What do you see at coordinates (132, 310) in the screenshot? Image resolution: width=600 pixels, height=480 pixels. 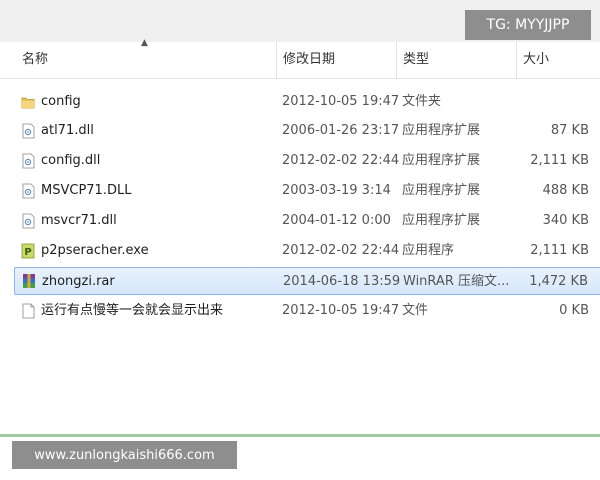 I see `file-name: 运行有点慢等一会就会显示出来` at bounding box center [132, 310].